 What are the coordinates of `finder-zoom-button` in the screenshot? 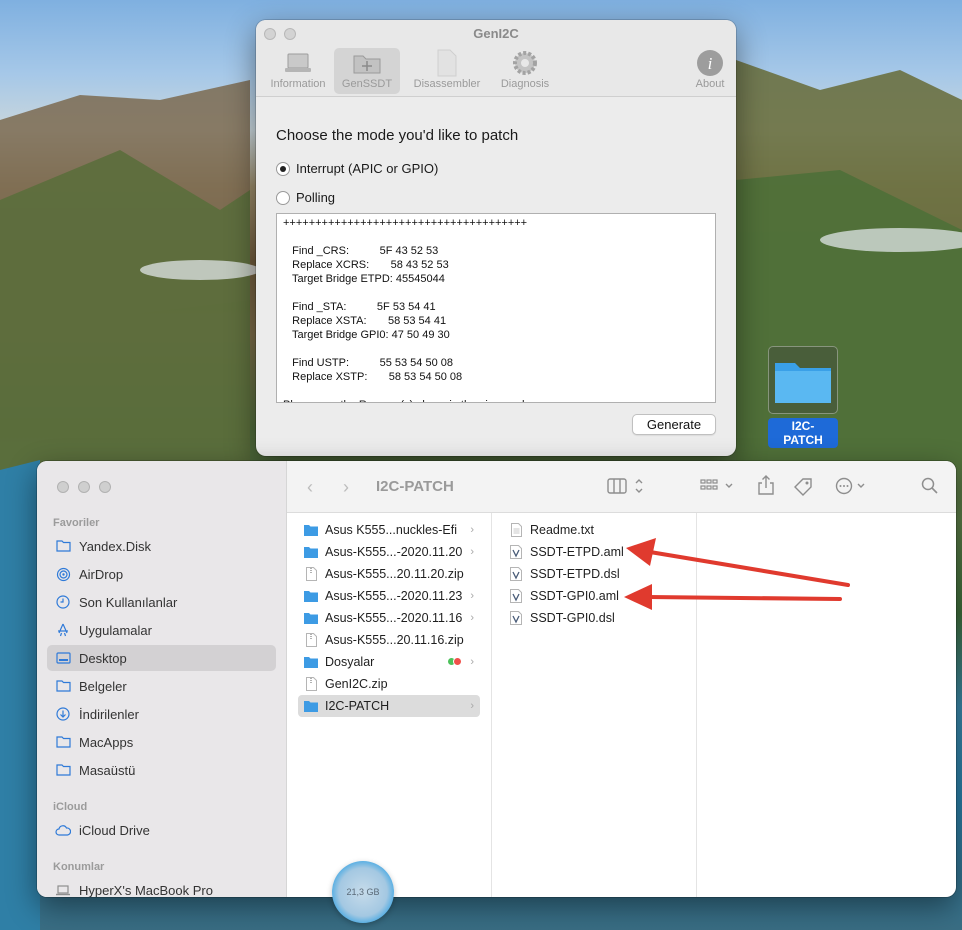 It's located at (105, 487).